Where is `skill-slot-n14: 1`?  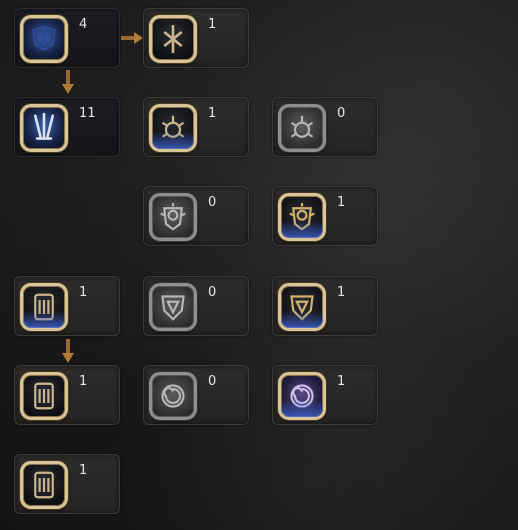
skill-slot-n14: 1 is located at coordinates (67, 484).